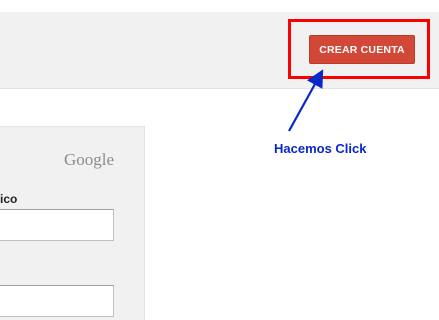 The height and width of the screenshot is (320, 439). What do you see at coordinates (57, 301) in the screenshot?
I see `password-field` at bounding box center [57, 301].